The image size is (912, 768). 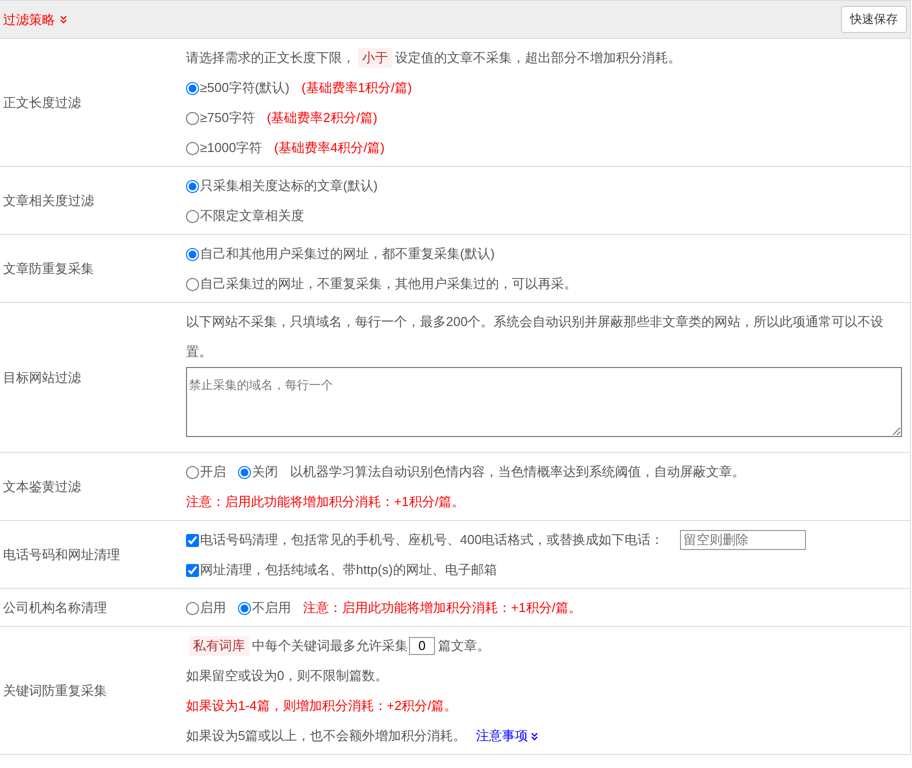 What do you see at coordinates (48, 201) in the screenshot?
I see `setting-label: 文章相关度过滤` at bounding box center [48, 201].